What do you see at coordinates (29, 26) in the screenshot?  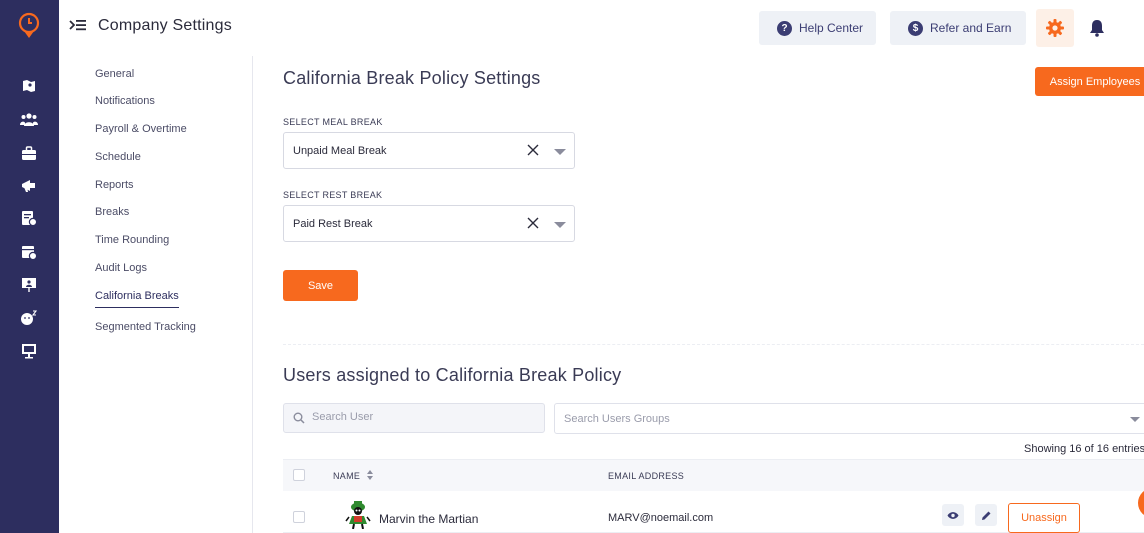 I see `app-logo-icon` at bounding box center [29, 26].